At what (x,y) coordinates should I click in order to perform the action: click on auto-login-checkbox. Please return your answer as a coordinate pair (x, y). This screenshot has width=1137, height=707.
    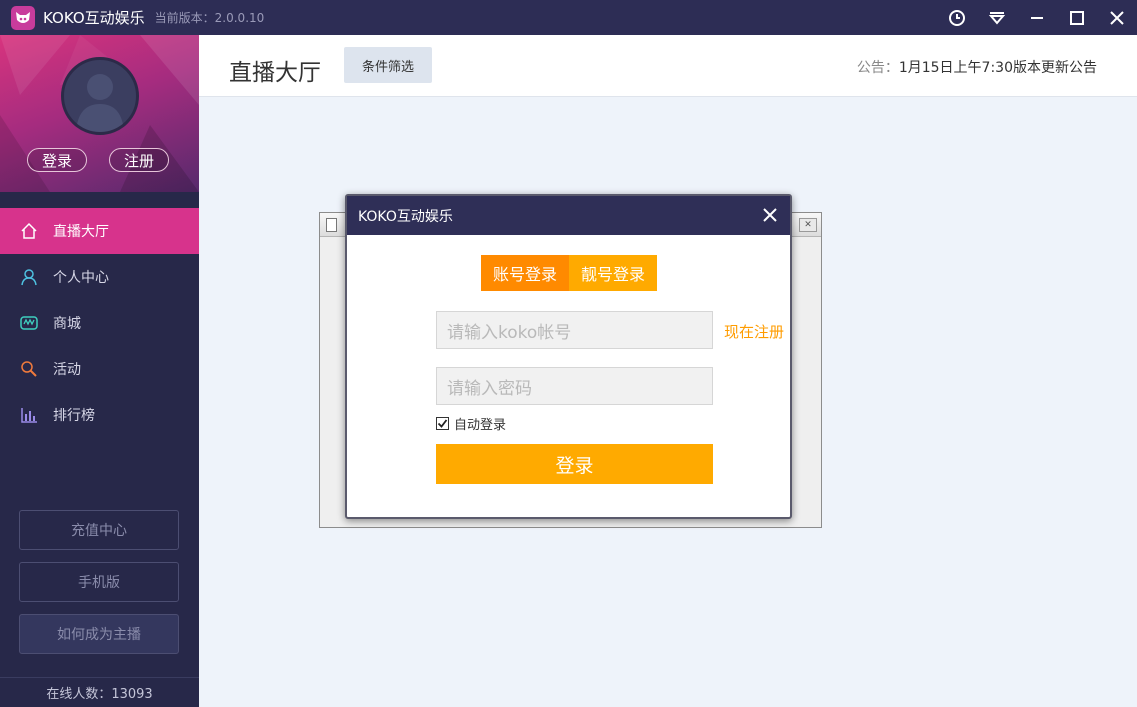
    Looking at the image, I should click on (442, 423).